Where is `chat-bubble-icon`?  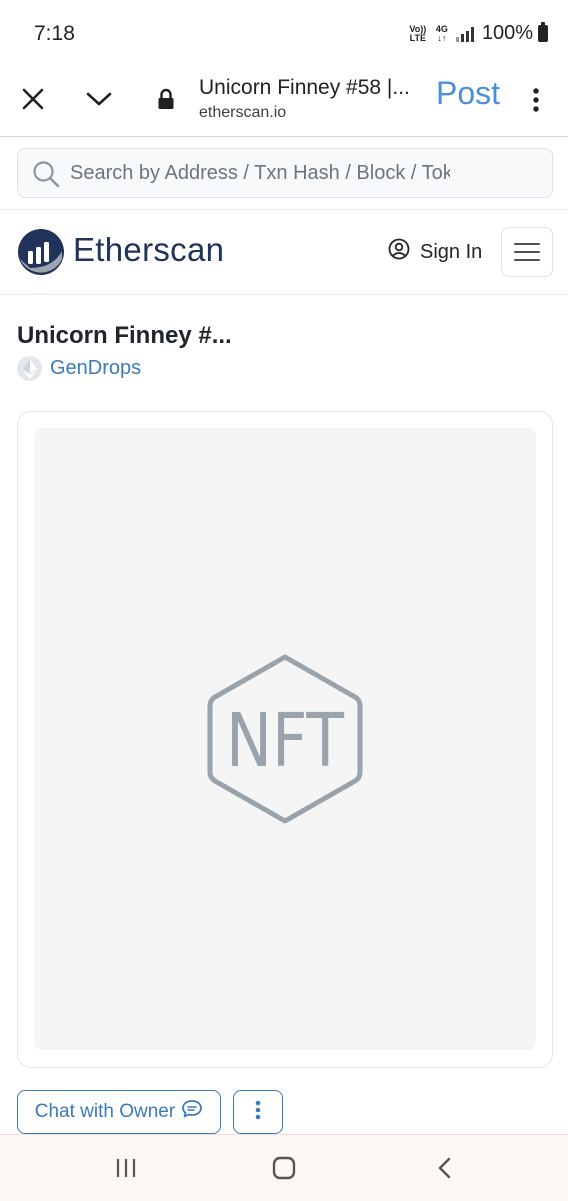
chat-bubble-icon is located at coordinates (192, 1112).